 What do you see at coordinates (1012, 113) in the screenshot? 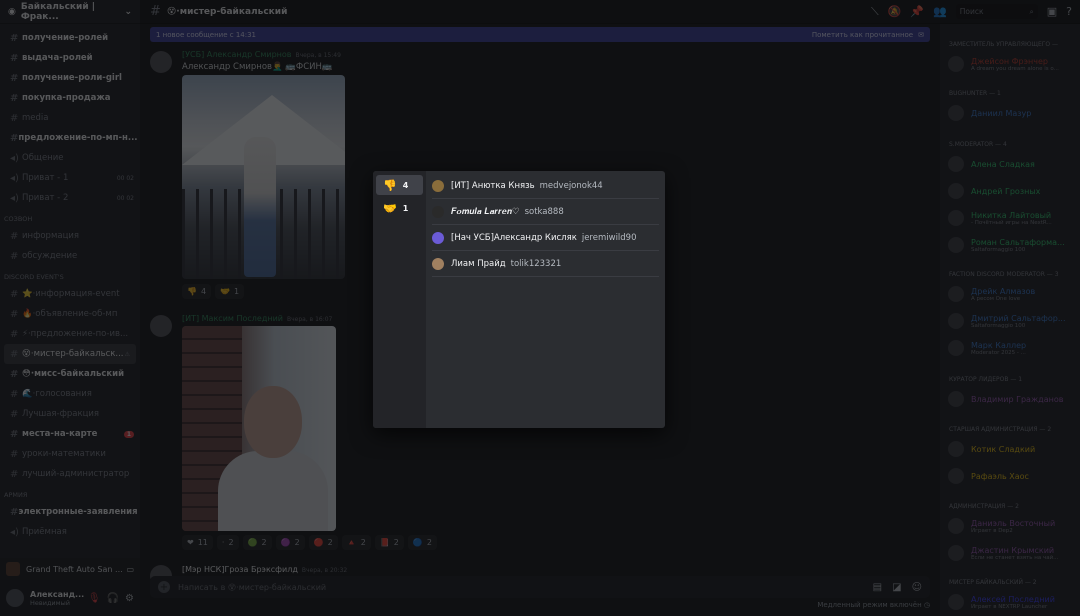
I see `member-item: Даниил Мазур` at bounding box center [1012, 113].